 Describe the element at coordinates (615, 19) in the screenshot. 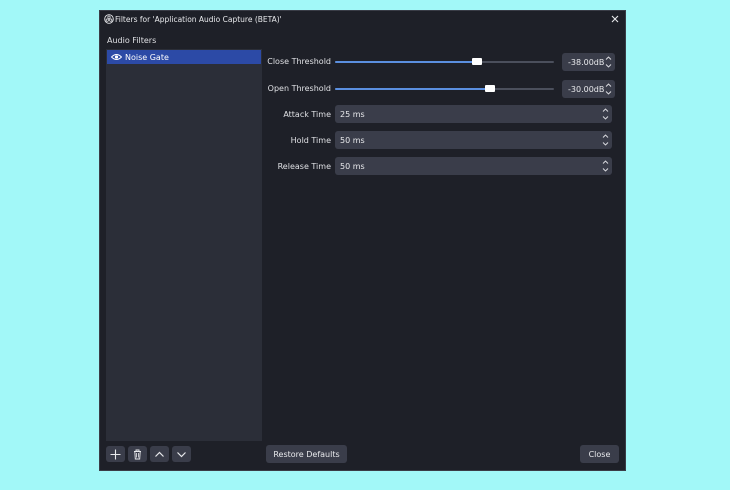

I see `close-icon` at that location.